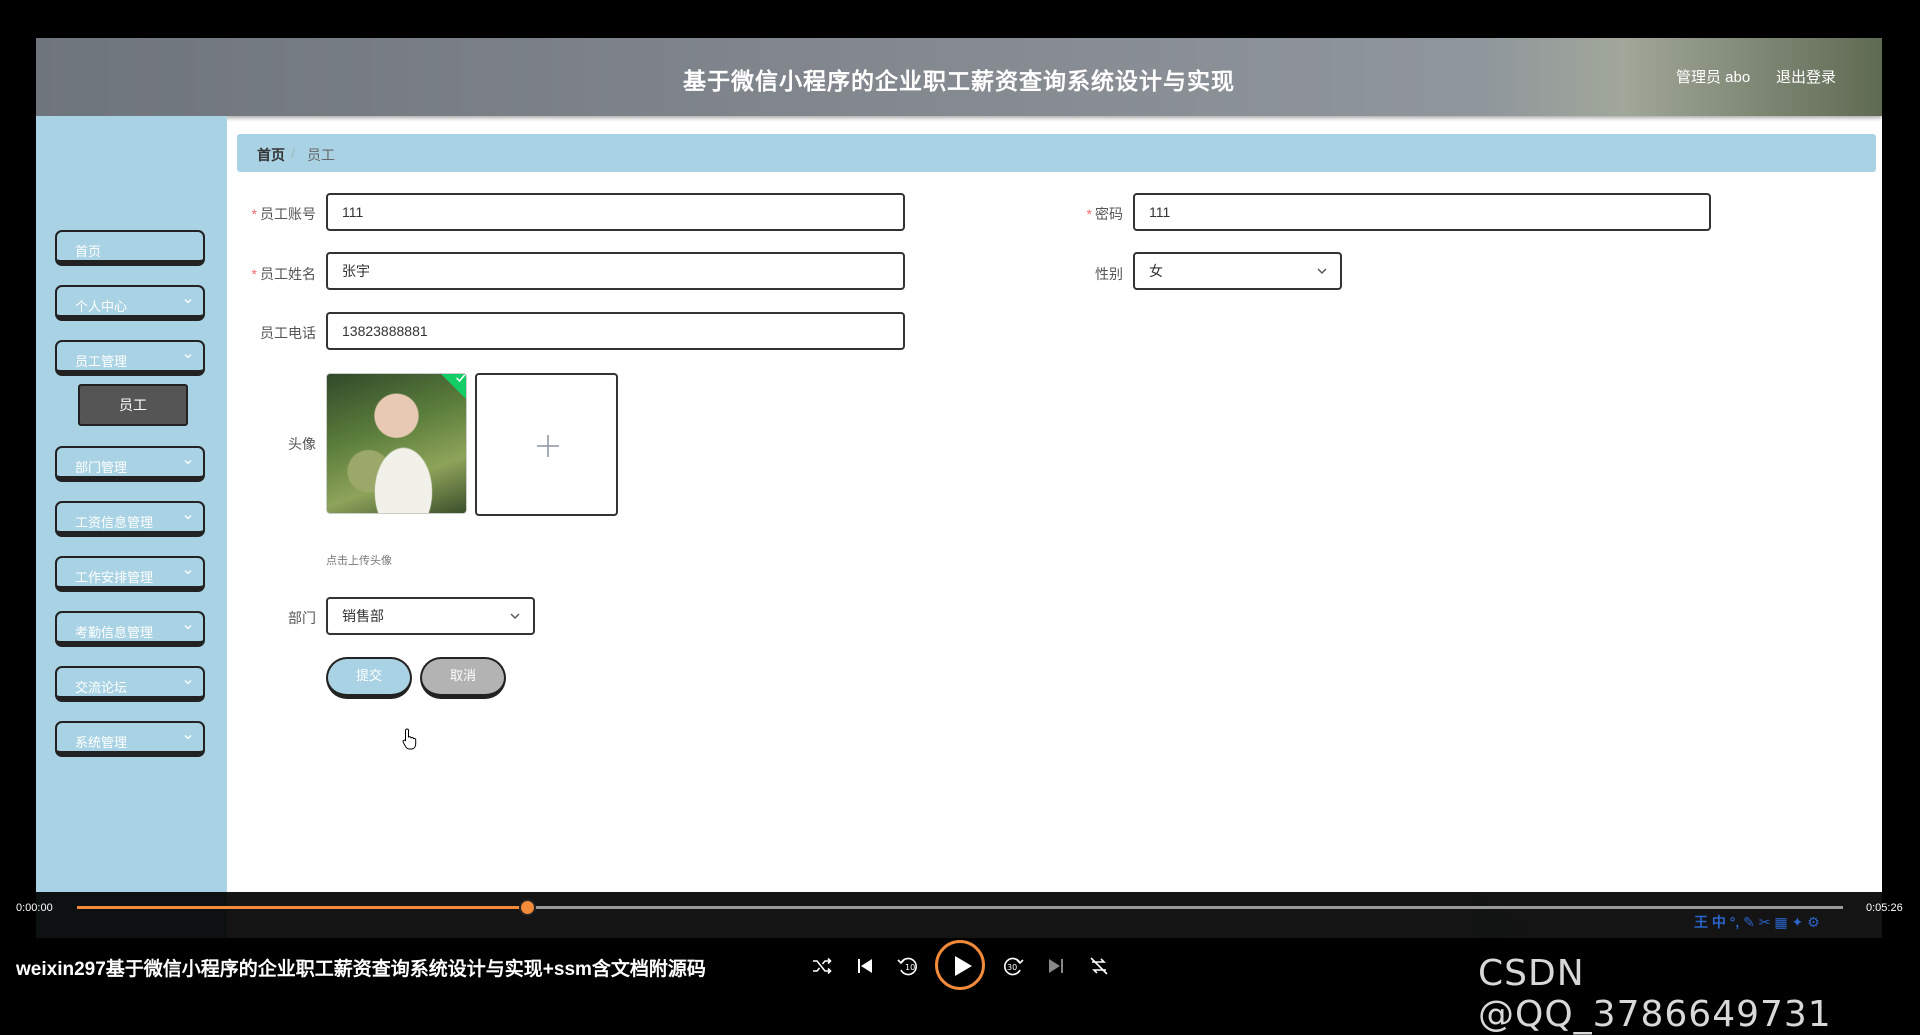 This screenshot has height=1035, width=1920. What do you see at coordinates (130, 464) in the screenshot?
I see `sidebar-item-department-management: 部门管理` at bounding box center [130, 464].